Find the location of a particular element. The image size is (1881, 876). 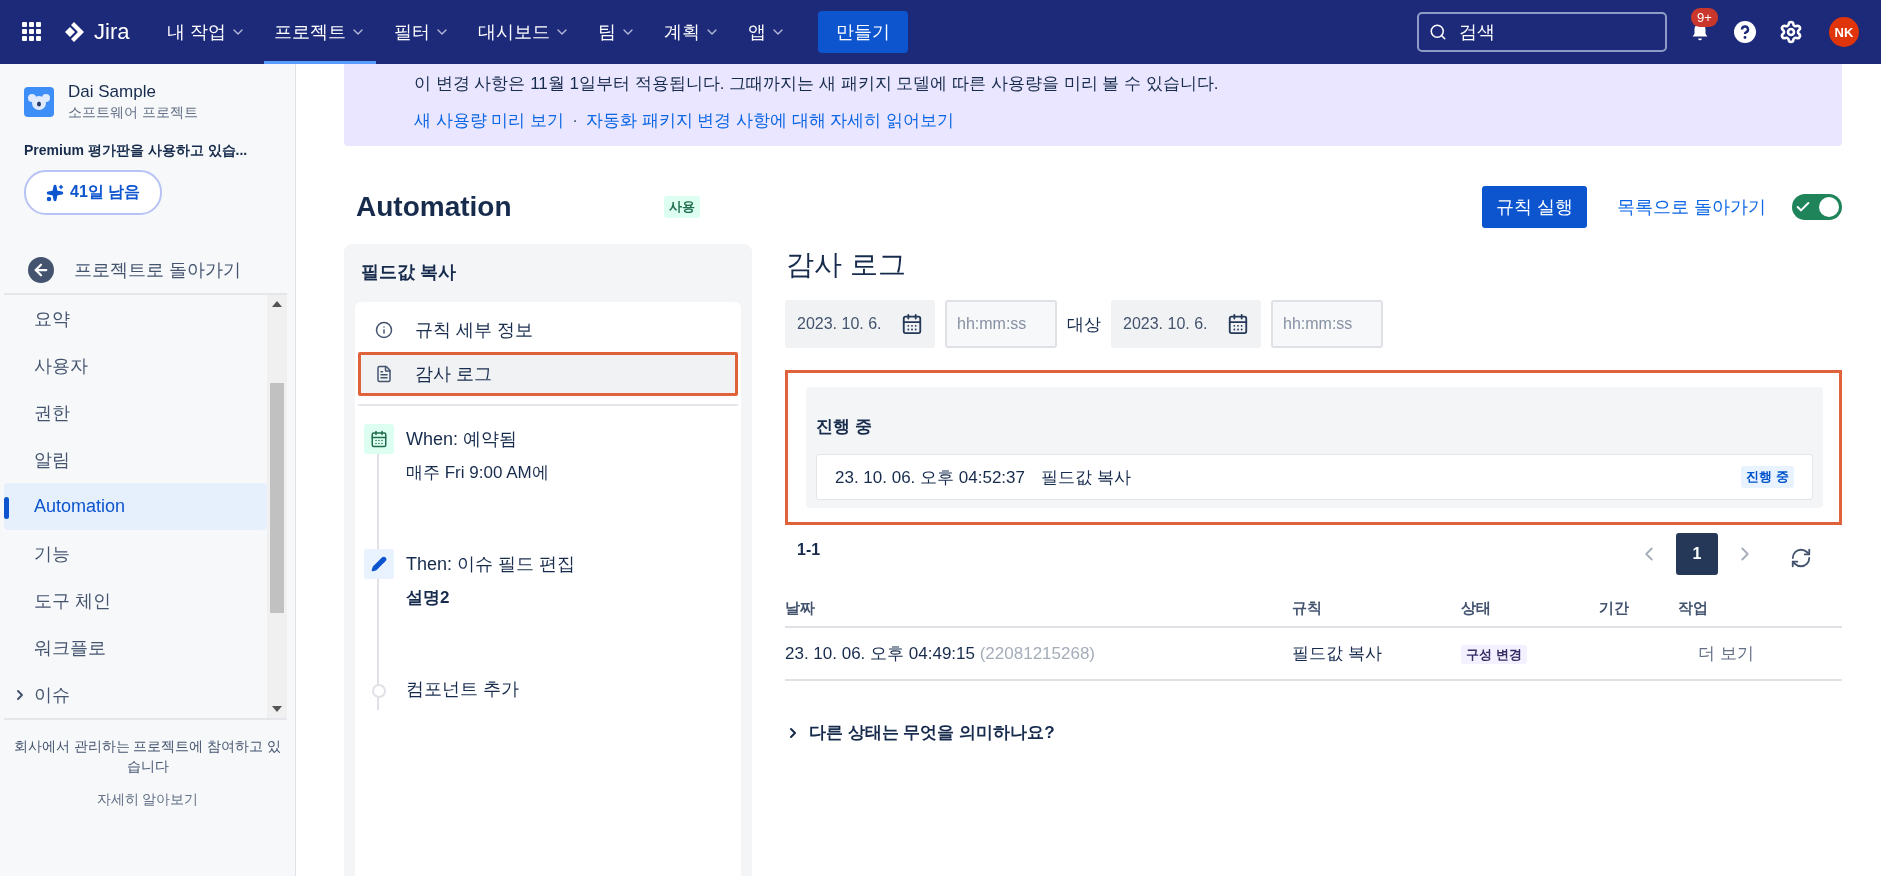

app-grid-icon is located at coordinates (32, 32).